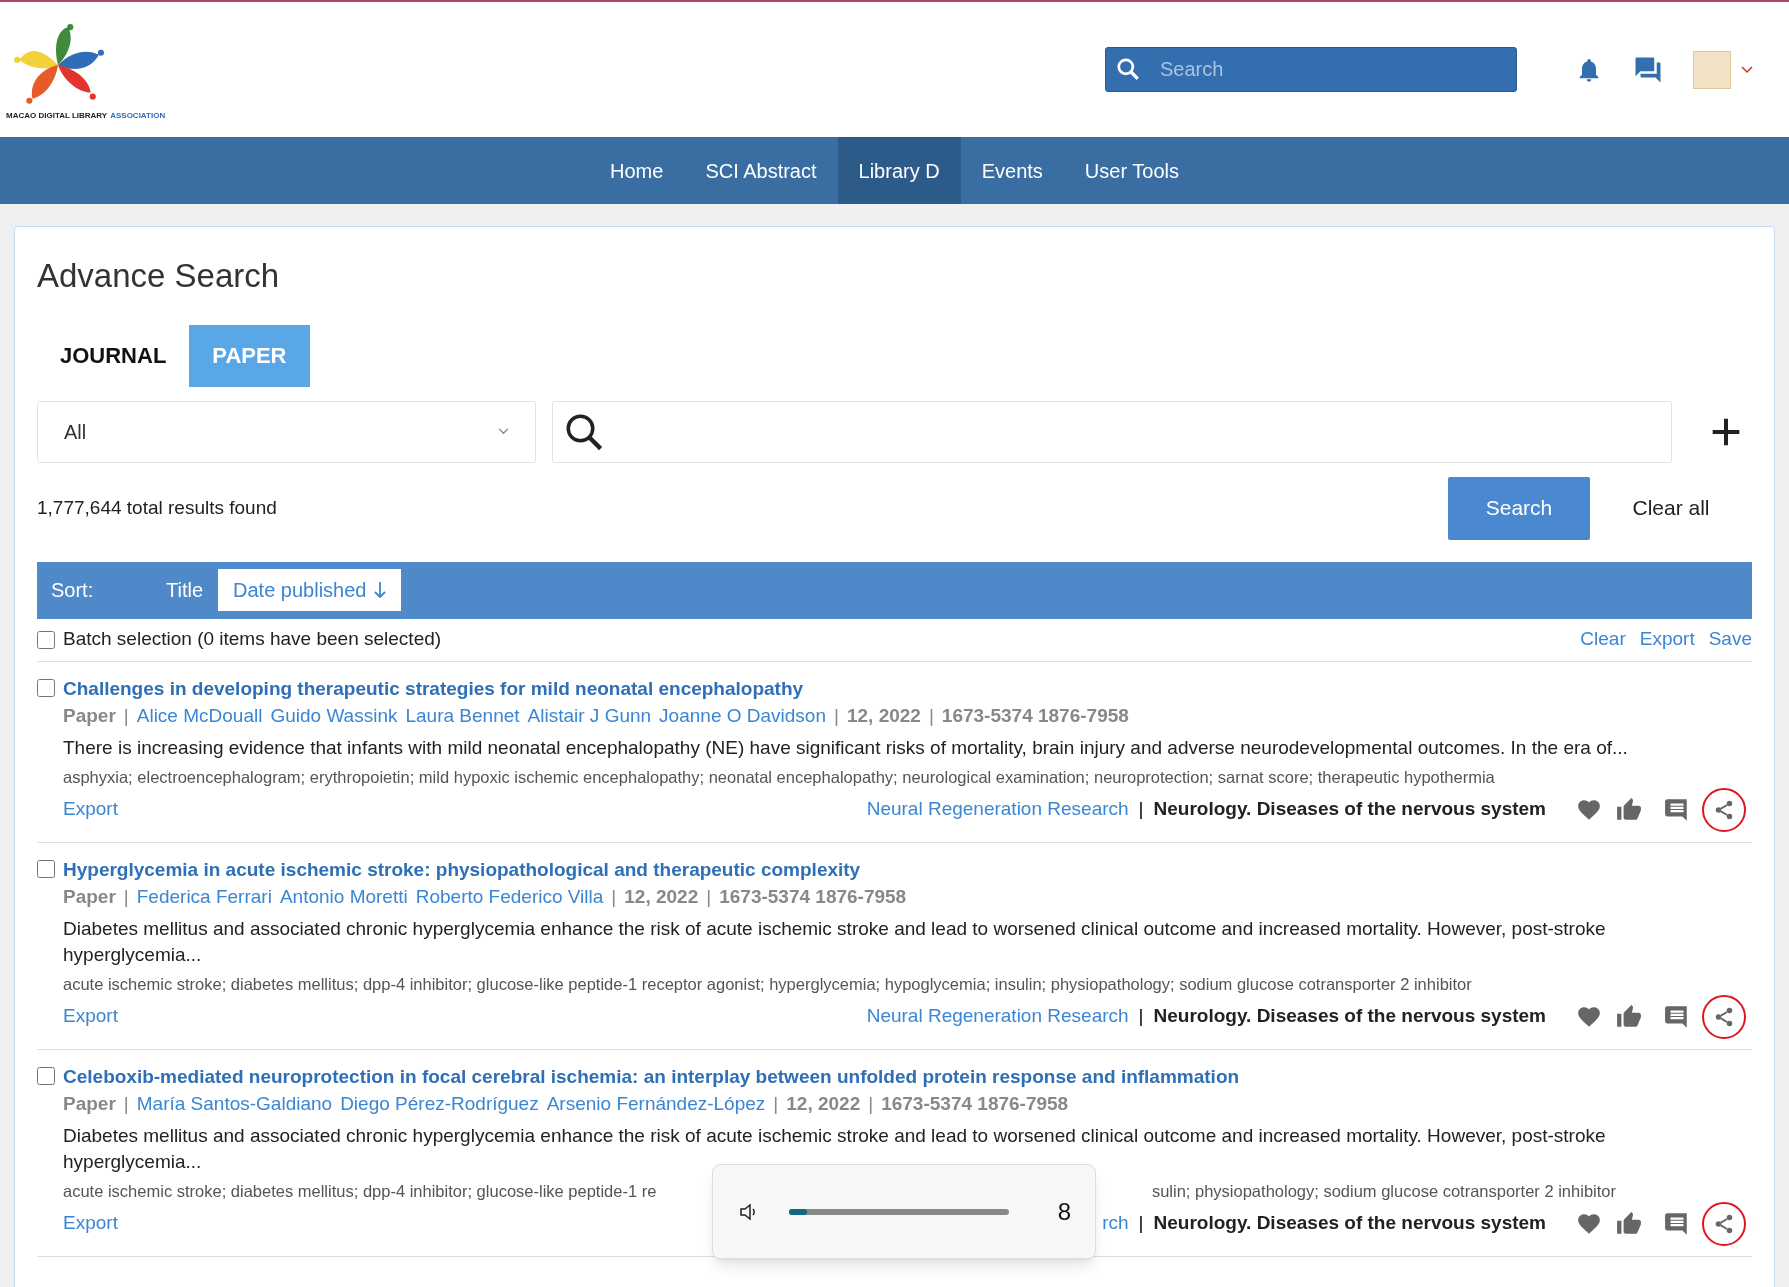 The height and width of the screenshot is (1287, 1789). I want to click on result-title-link: Celeboxib-mediated neuroprotection in focal cerebral ischemia: an interplay between unfolded protein response and inflammation, so click(904, 1076).